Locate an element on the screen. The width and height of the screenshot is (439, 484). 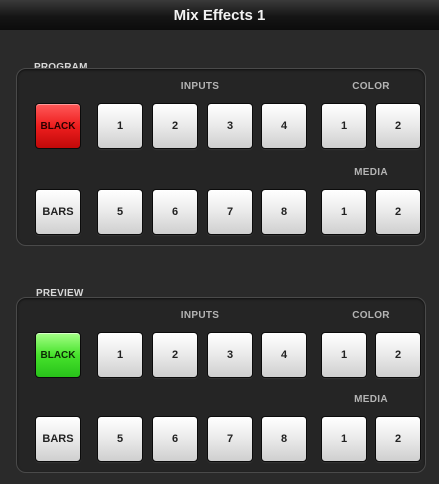
program-input-7-button: 7 is located at coordinates (230, 212).